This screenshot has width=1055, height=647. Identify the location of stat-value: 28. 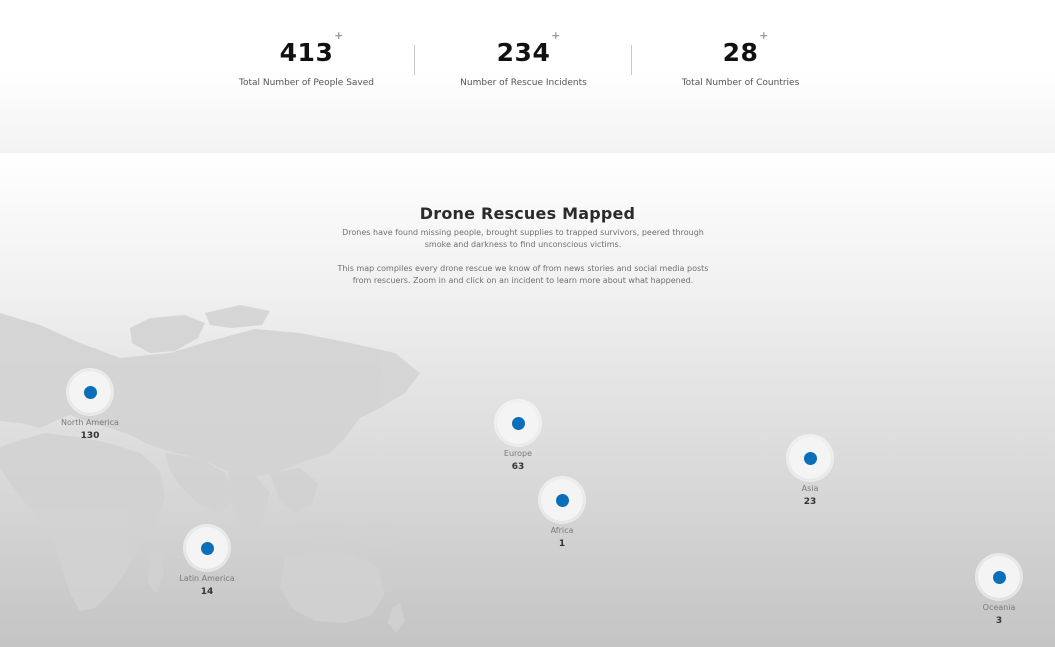
(740, 52).